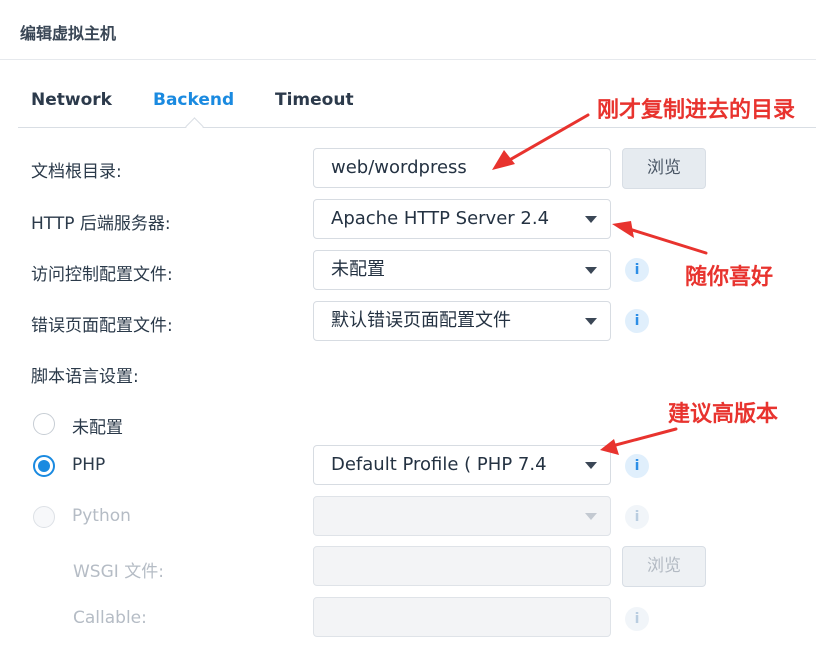  What do you see at coordinates (547, 138) in the screenshot?
I see `arrow-to-doc-root` at bounding box center [547, 138].